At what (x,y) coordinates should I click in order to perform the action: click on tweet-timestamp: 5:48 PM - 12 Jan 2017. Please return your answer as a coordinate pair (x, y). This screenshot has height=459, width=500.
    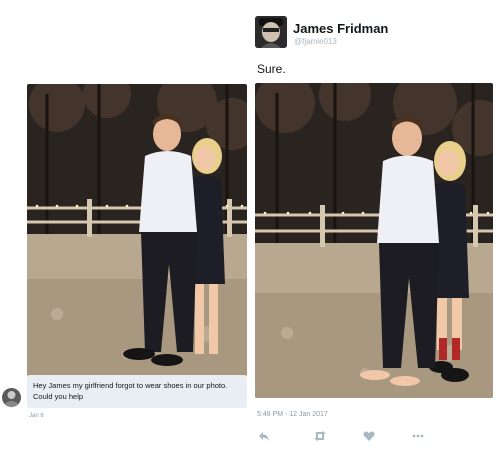
    Looking at the image, I should click on (292, 414).